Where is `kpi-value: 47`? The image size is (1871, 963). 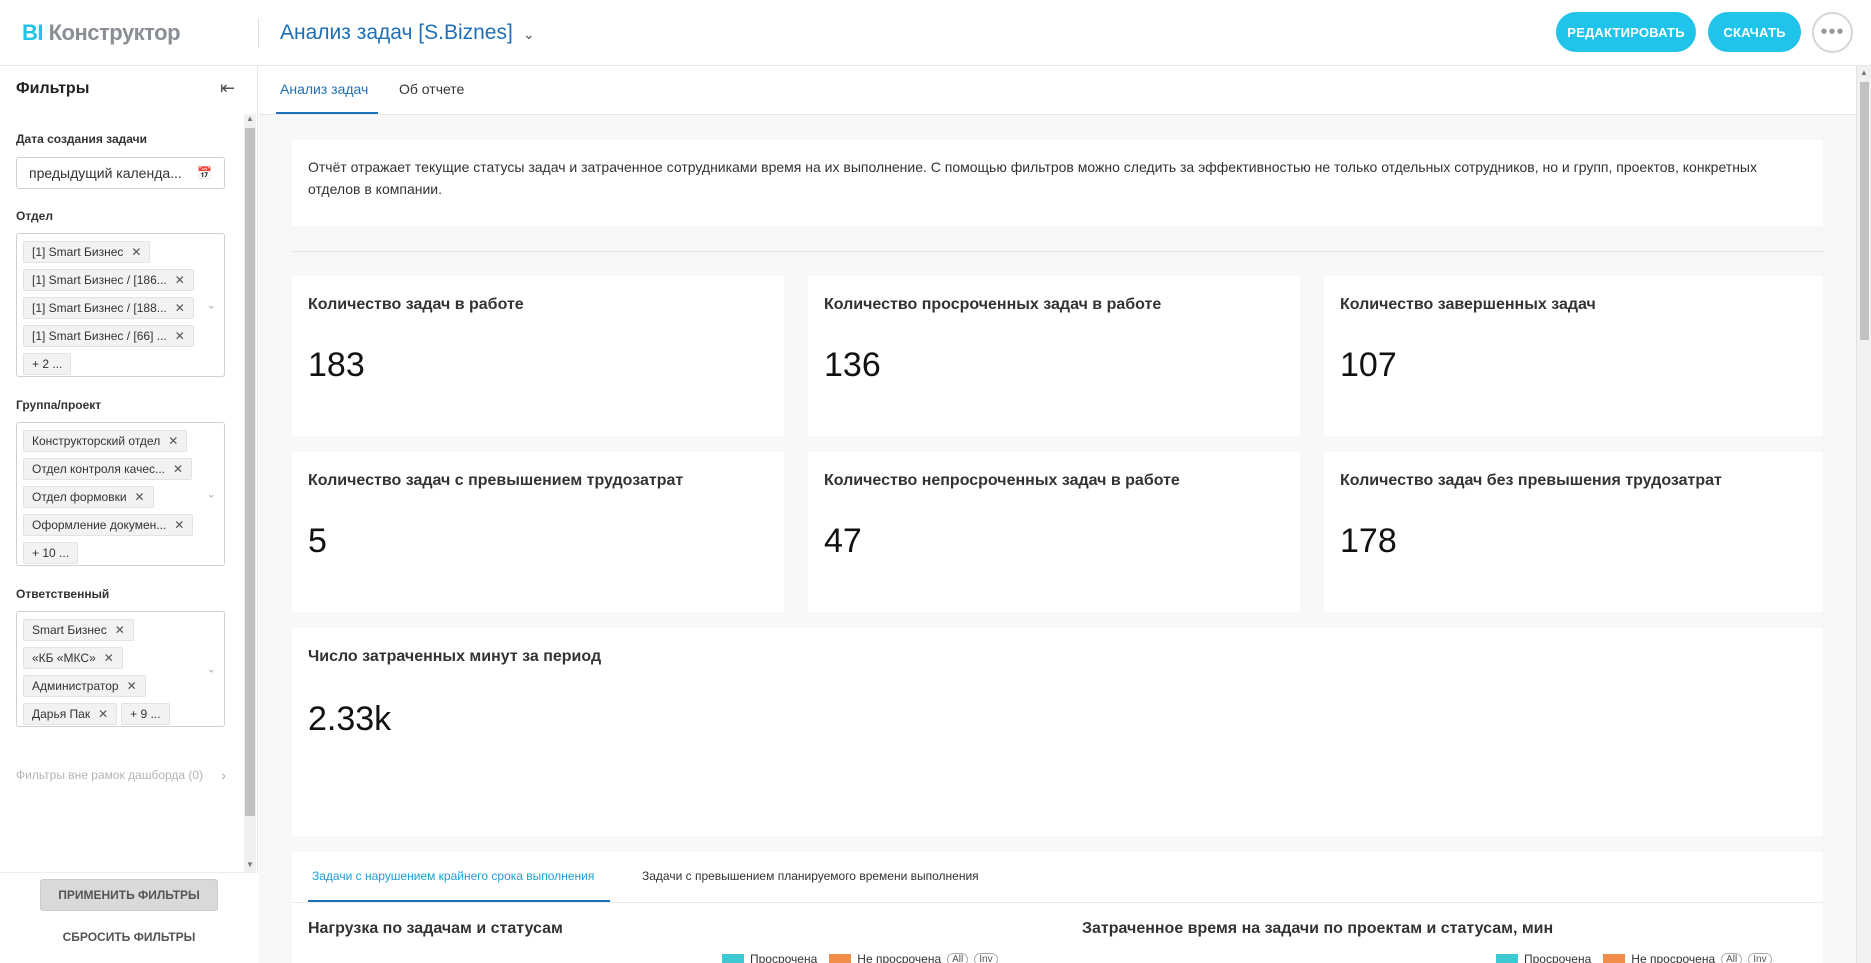
kpi-value: 47 is located at coordinates (843, 541).